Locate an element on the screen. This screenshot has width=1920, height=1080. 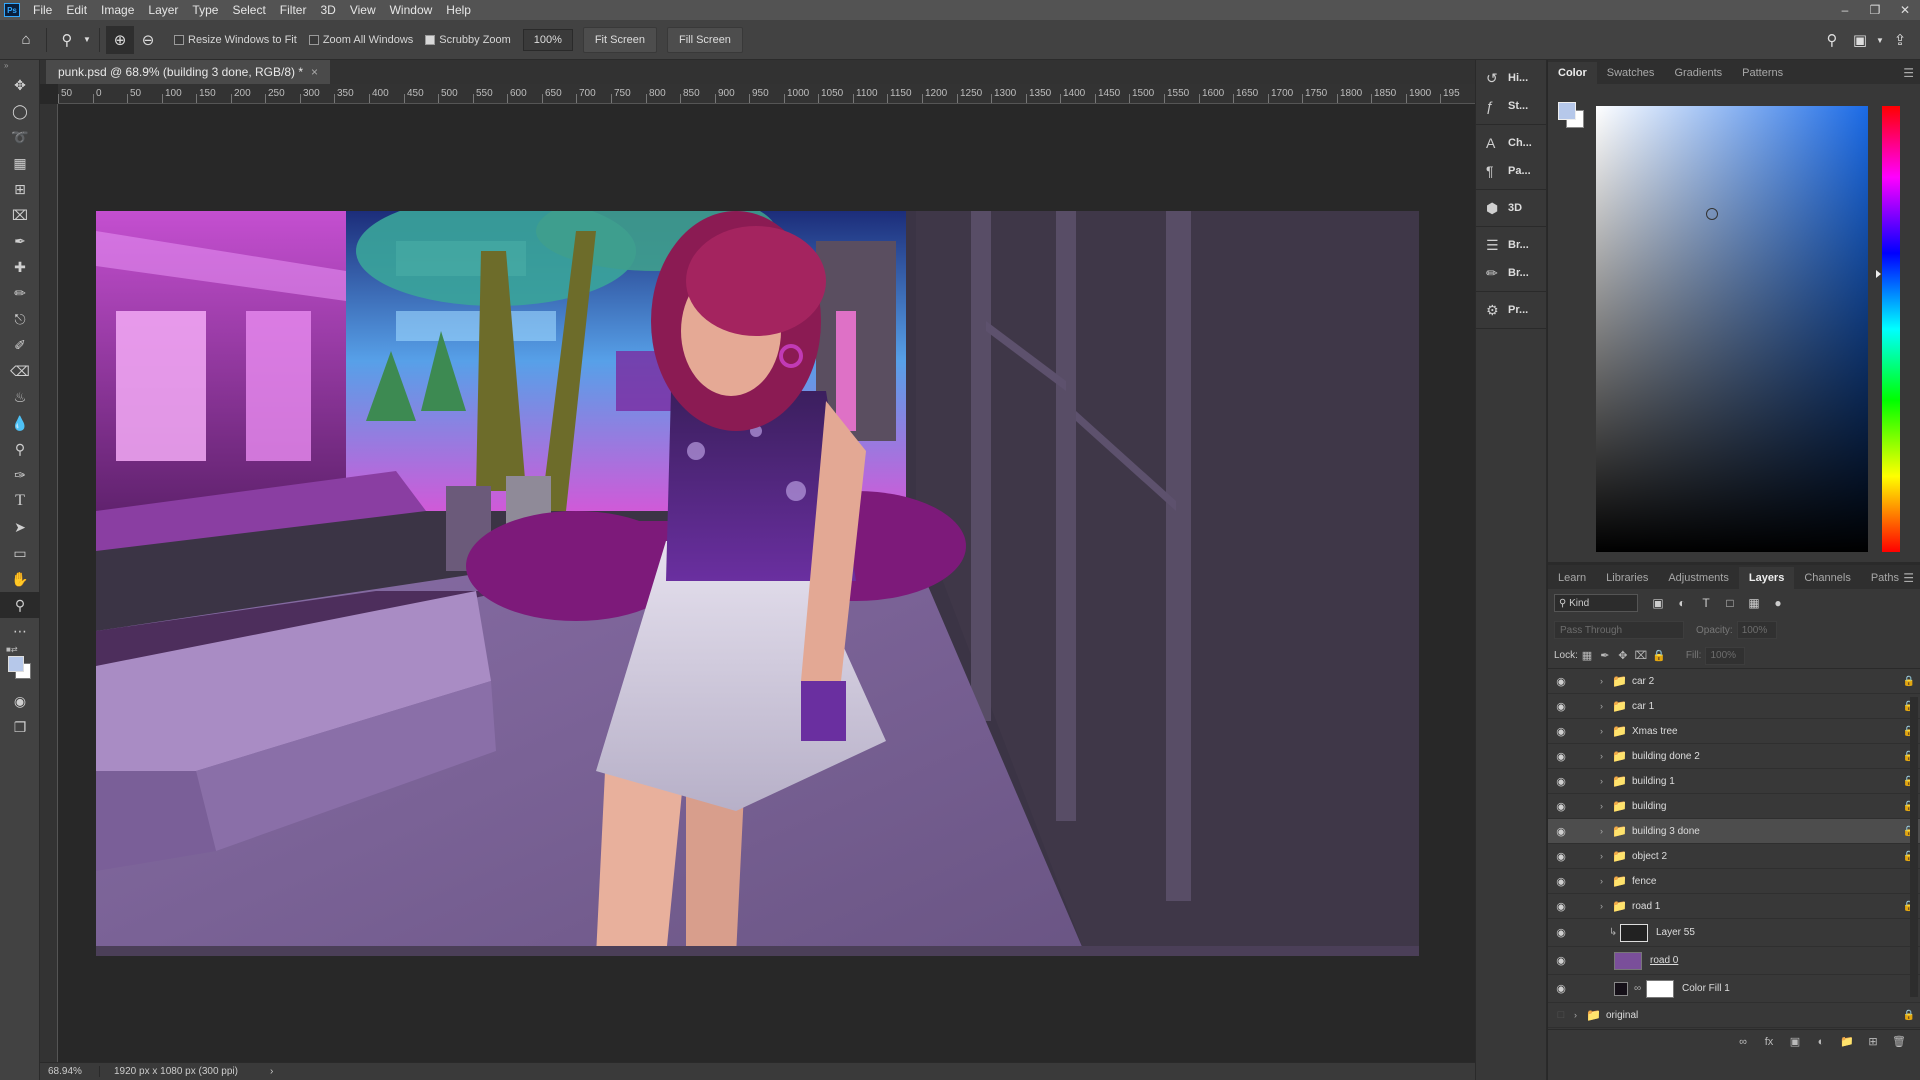
layer-row-building: ◉ › 📁 building 🔒 is located at coordinates (1734, 806).